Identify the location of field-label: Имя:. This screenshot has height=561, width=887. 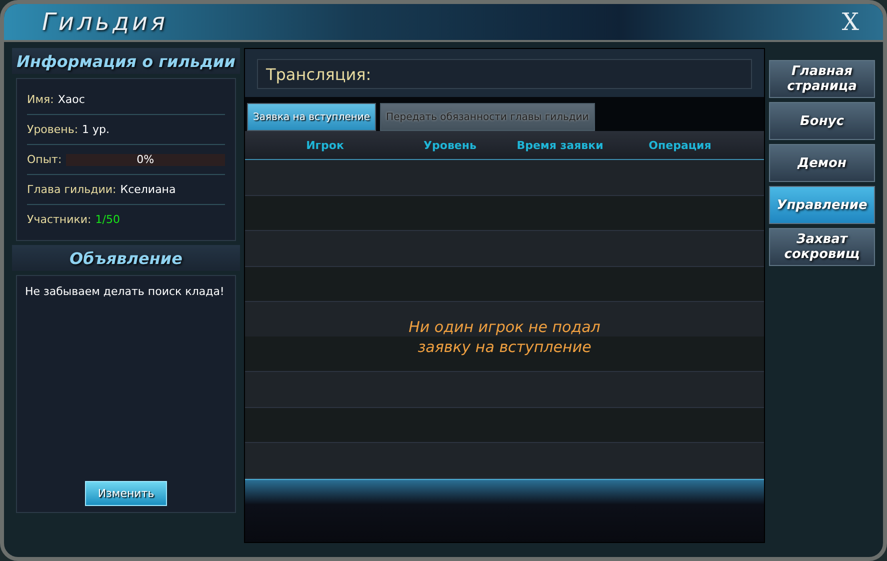
(40, 99).